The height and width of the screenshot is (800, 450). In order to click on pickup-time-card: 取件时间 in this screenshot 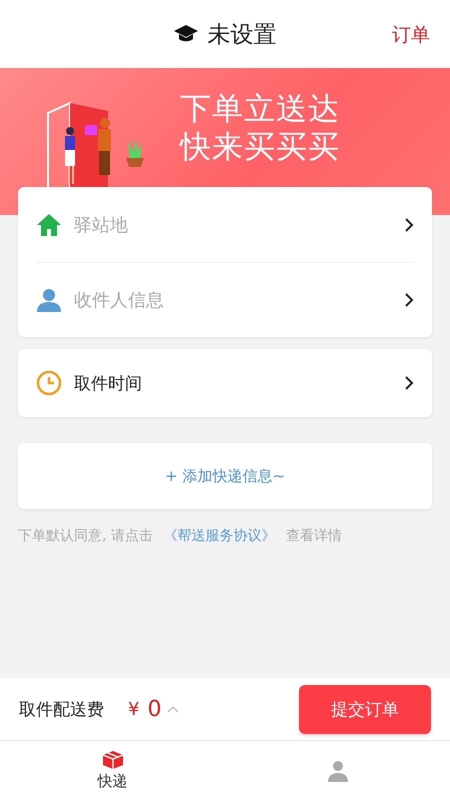, I will do `click(225, 383)`.